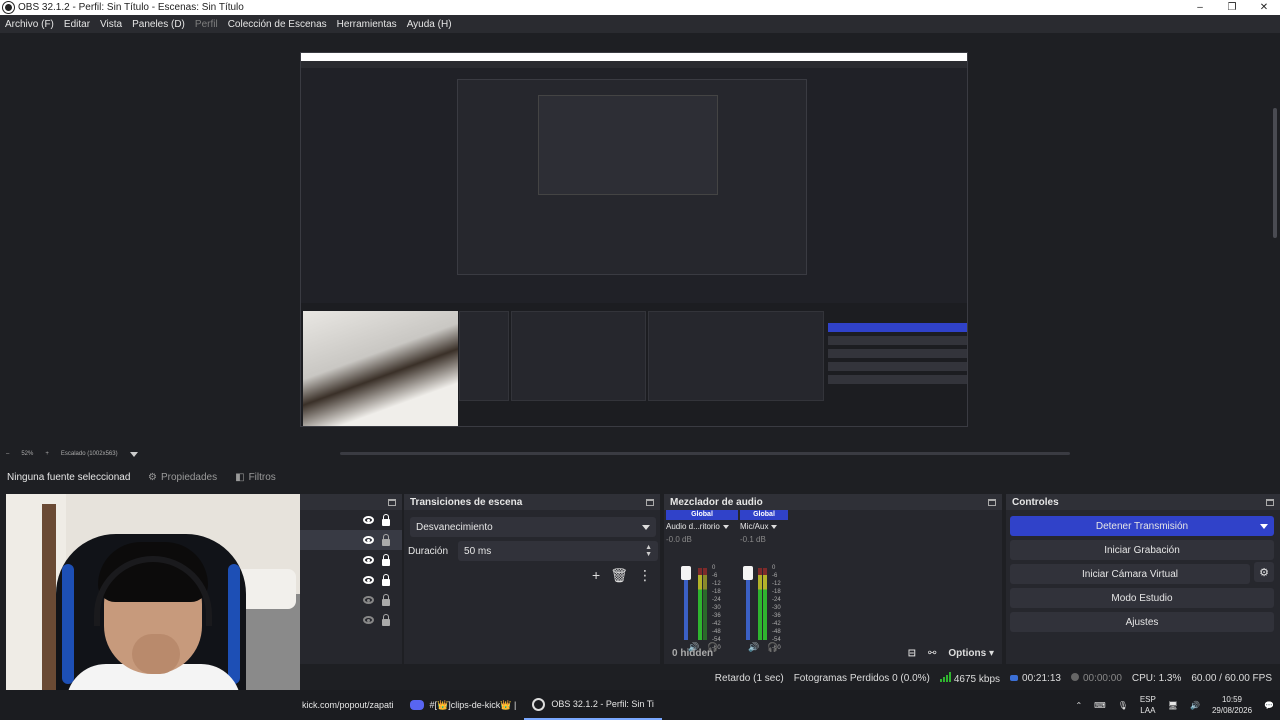 The image size is (1280, 720). What do you see at coordinates (69, 477) in the screenshot?
I see `no-source-label: Ninguna fuente seleccionad` at bounding box center [69, 477].